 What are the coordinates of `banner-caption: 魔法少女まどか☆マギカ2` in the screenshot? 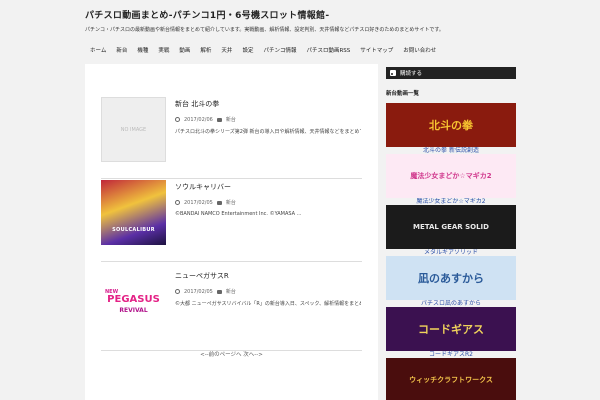 It's located at (451, 201).